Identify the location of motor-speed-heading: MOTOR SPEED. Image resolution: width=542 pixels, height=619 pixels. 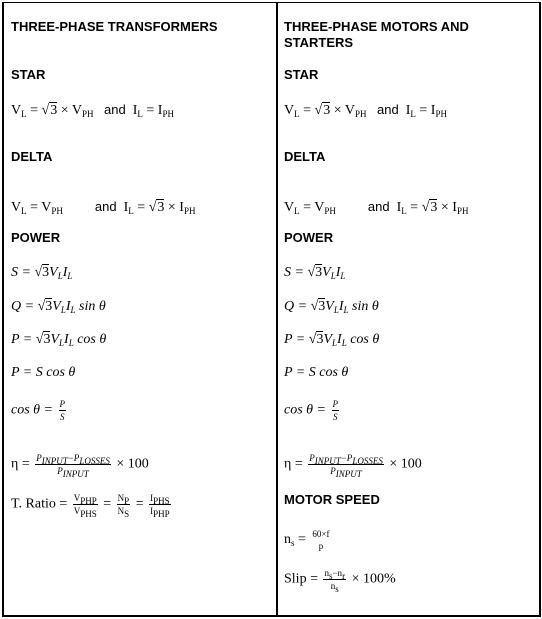
(332, 499).